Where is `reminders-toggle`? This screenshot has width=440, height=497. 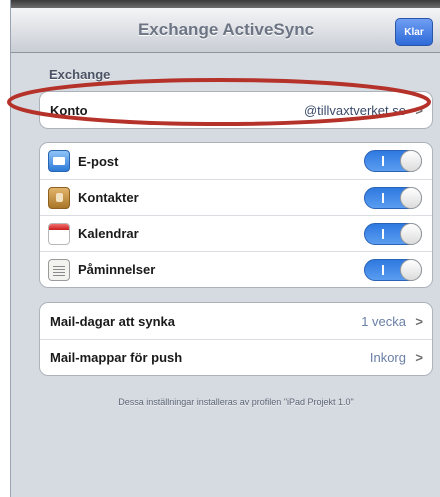
reminders-toggle is located at coordinates (393, 270).